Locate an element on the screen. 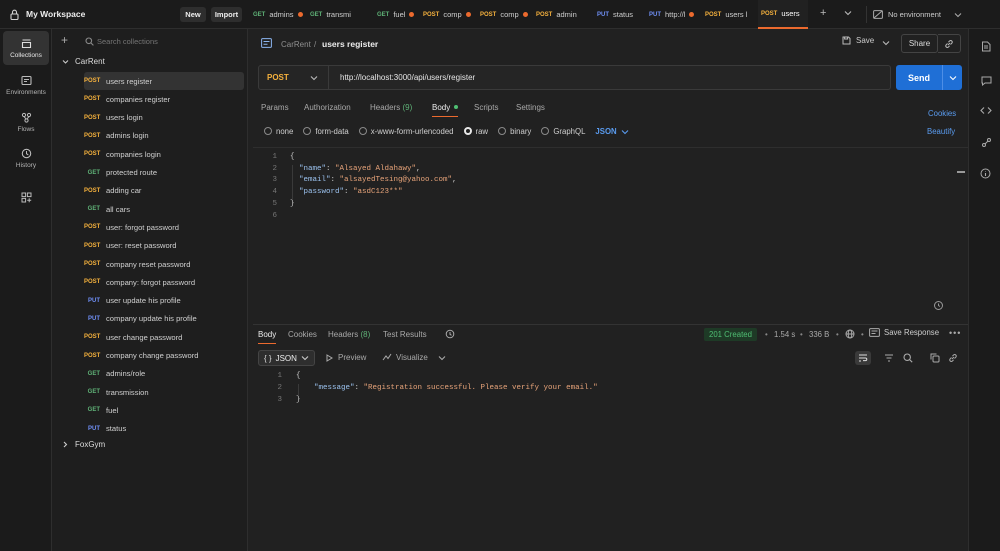  url-input: http://localhost:3000/api/users/register is located at coordinates (407, 77).